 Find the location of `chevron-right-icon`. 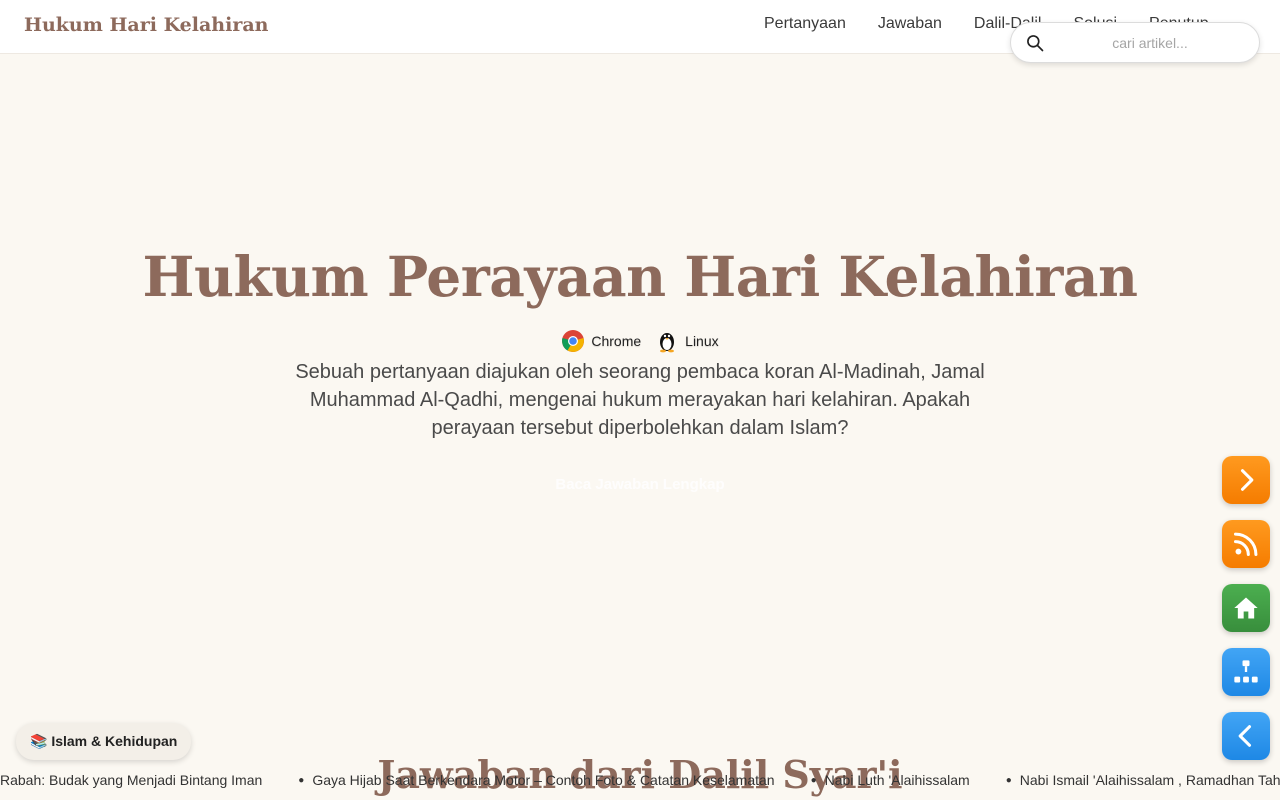

chevron-right-icon is located at coordinates (1247, 480).